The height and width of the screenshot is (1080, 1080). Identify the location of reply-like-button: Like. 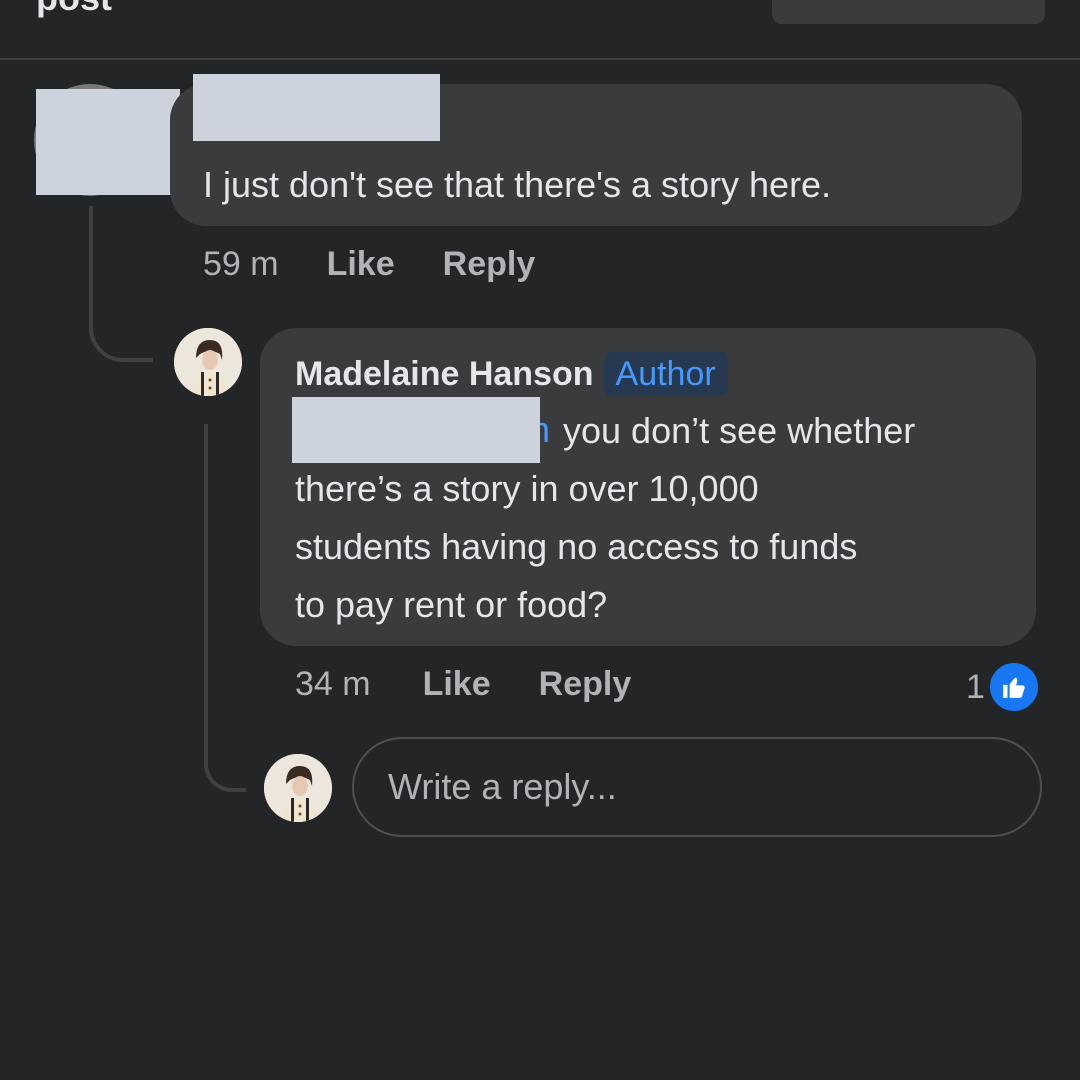
(457, 684).